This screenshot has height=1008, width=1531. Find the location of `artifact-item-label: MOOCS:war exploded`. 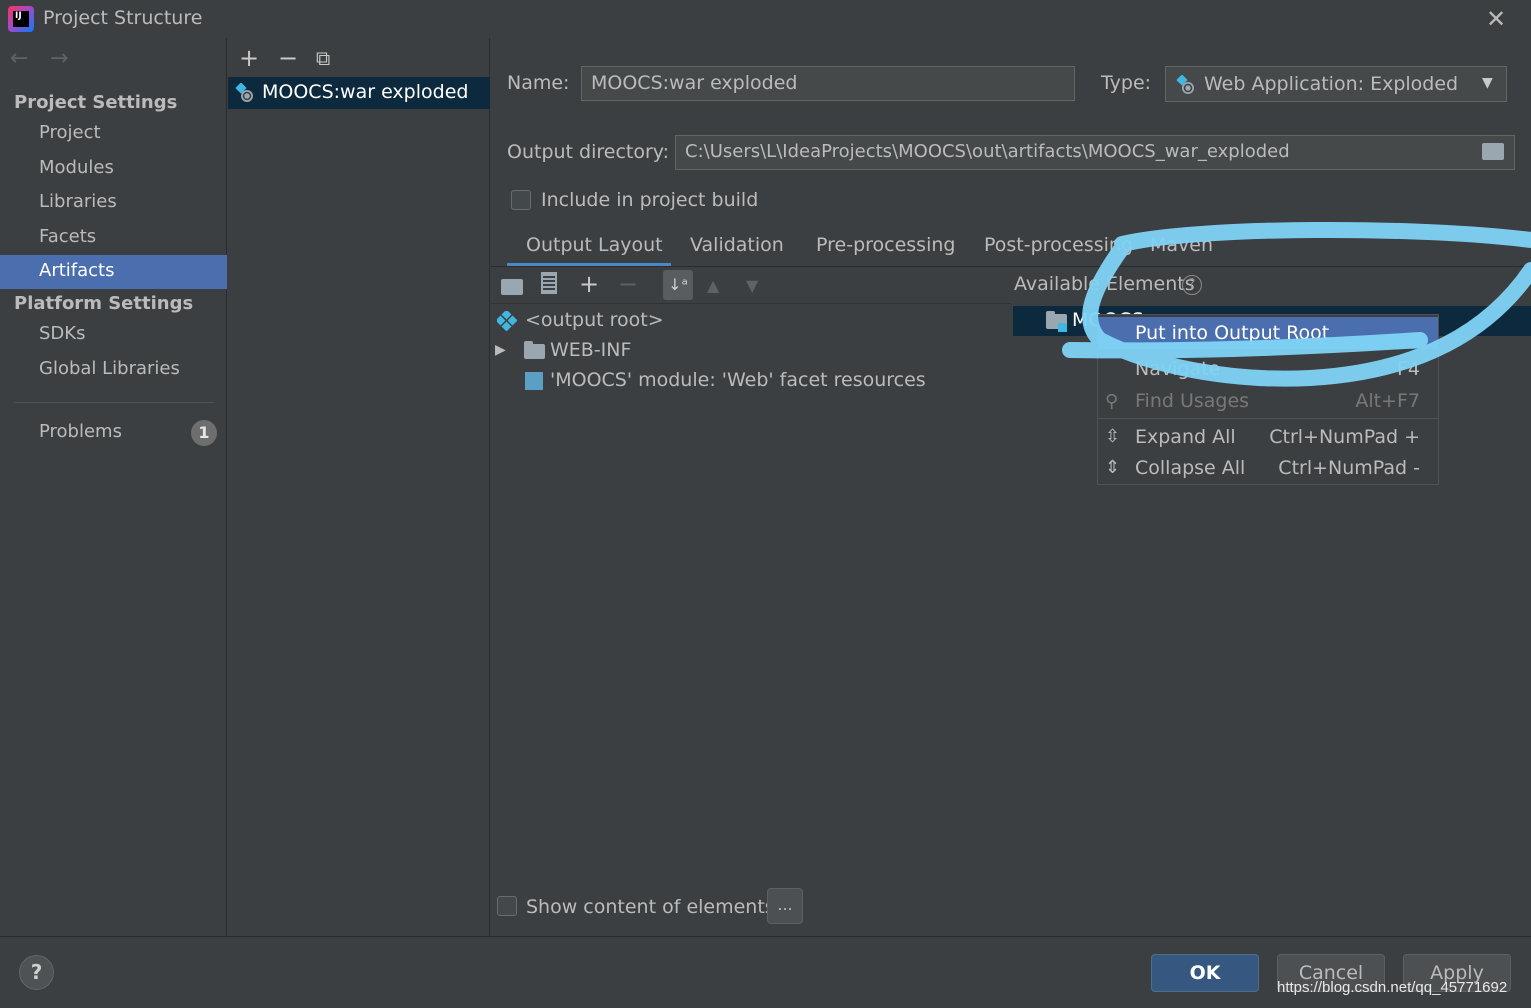

artifact-item-label: MOOCS:war exploded is located at coordinates (365, 92).